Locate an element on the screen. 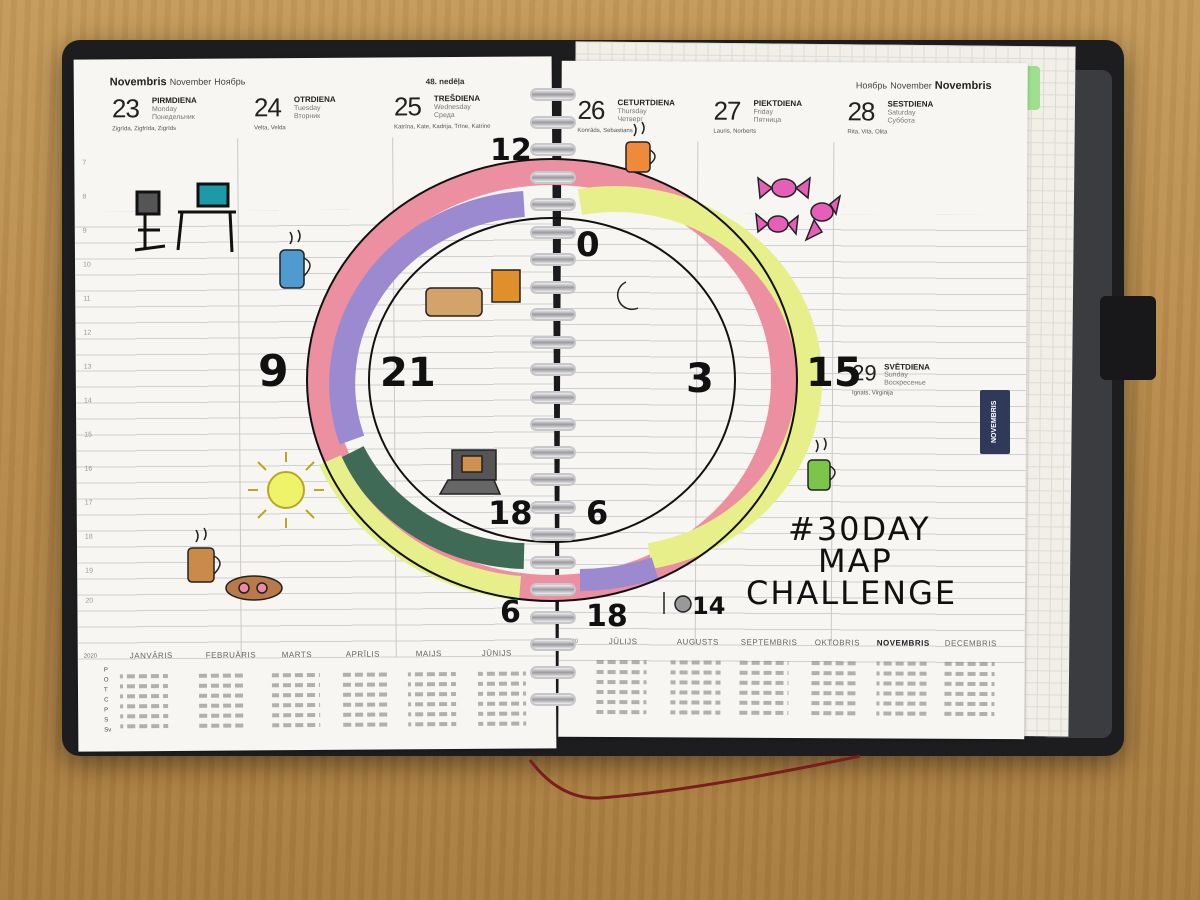 The image size is (1200, 900). clock-number-3: 3 is located at coordinates (700, 379).